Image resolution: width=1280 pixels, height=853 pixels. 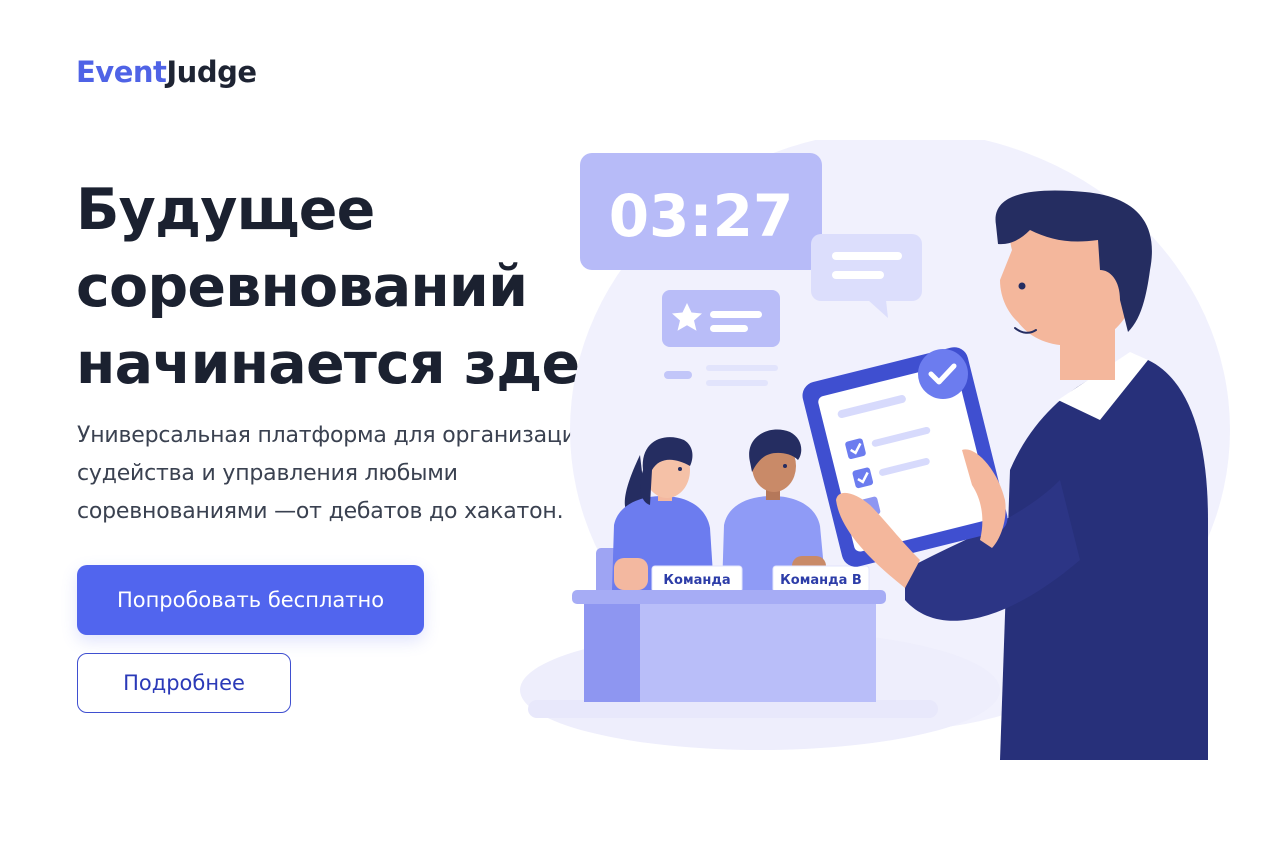 What do you see at coordinates (121, 72) in the screenshot?
I see `logo-part-event: Event` at bounding box center [121, 72].